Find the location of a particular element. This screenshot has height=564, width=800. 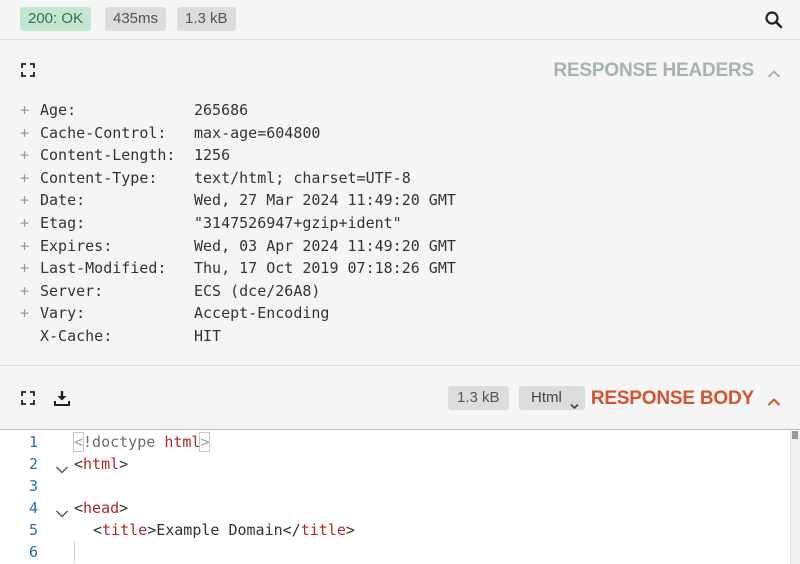

search-icon is located at coordinates (774, 20).